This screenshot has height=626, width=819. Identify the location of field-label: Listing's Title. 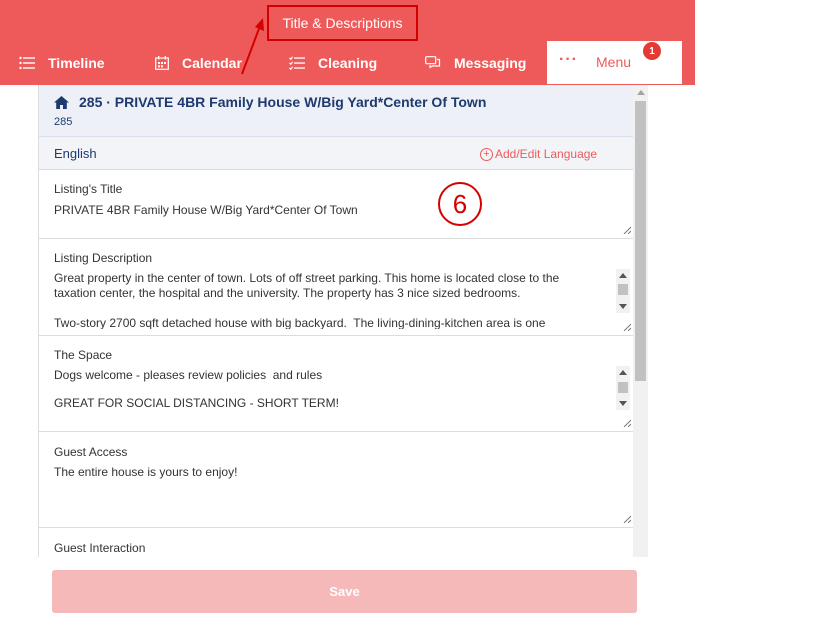
(88, 189).